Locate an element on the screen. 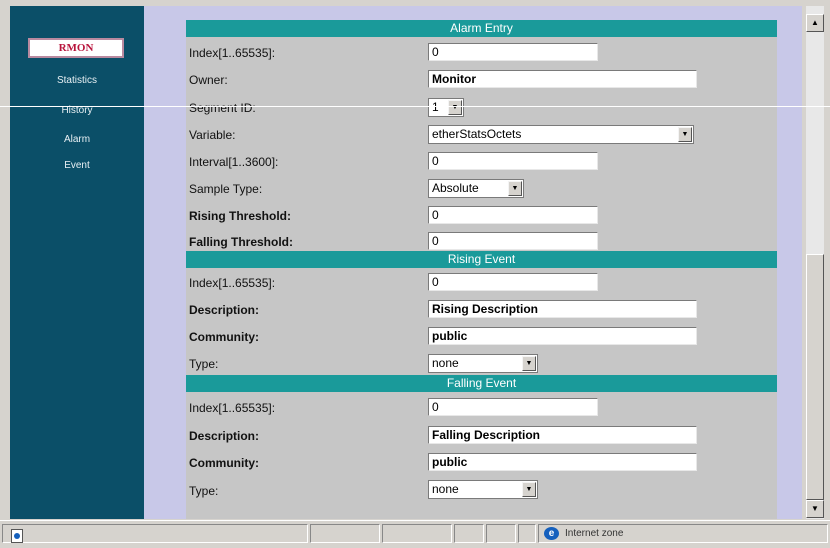 The height and width of the screenshot is (548, 830). alarm-sample-type-select: Absolute ▼ is located at coordinates (476, 188).